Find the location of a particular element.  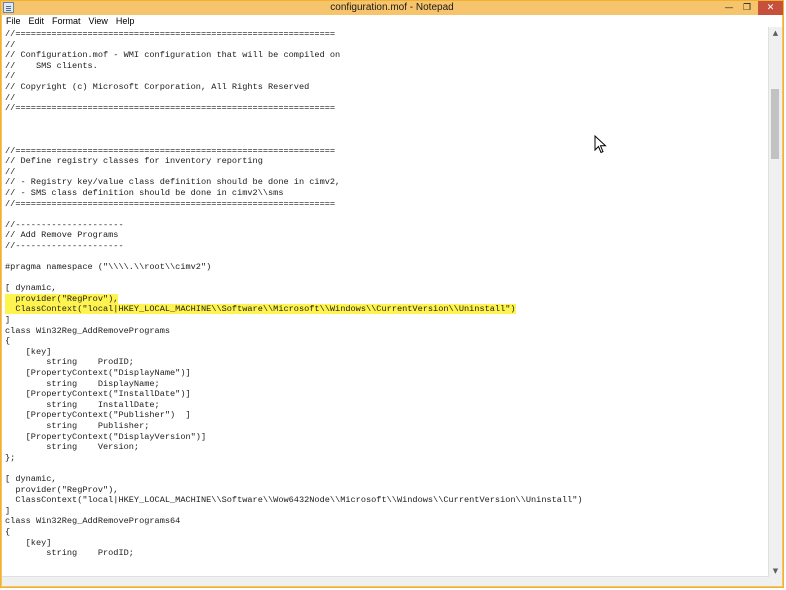

scrollbar-corner is located at coordinates (775, 581).